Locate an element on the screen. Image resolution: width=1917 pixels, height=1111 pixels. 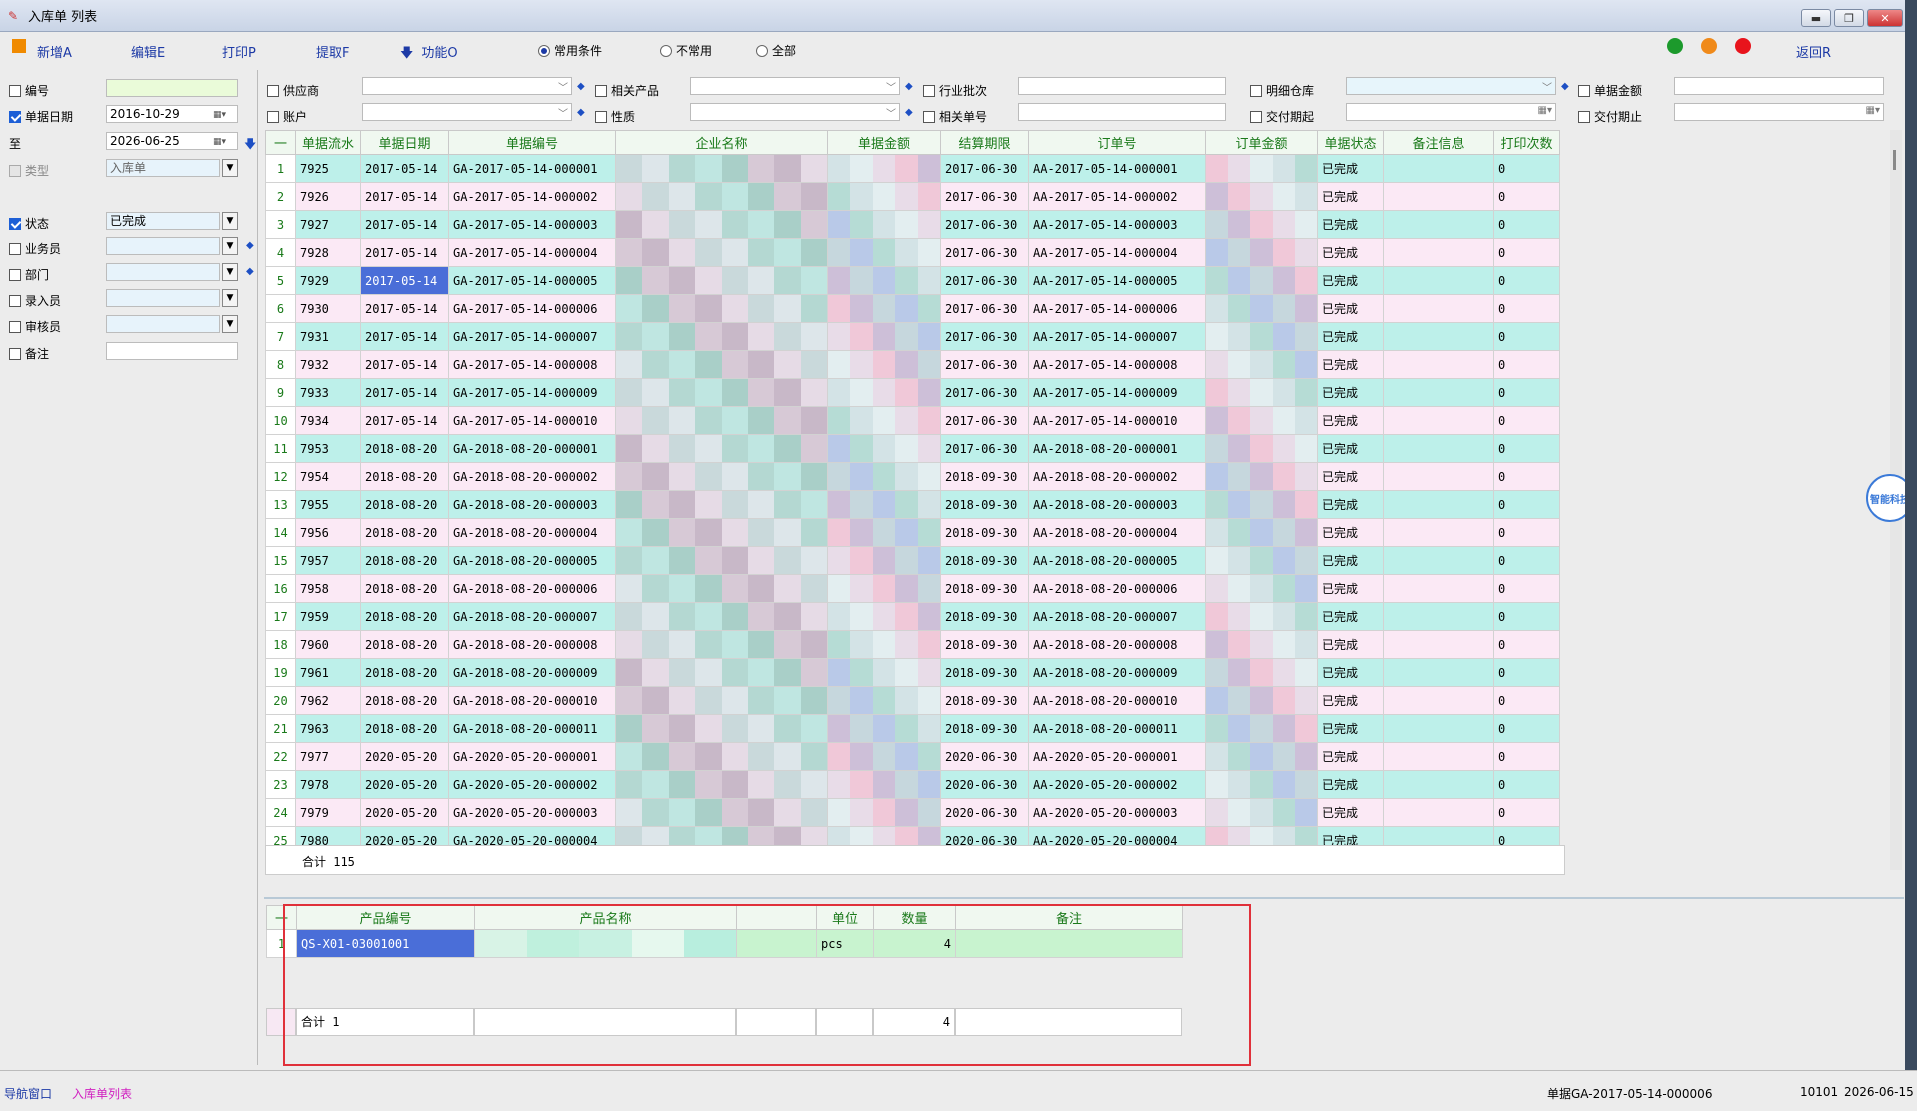
doc-no-cell: GA-2017-05-14-000009 is located at coordinates (532, 392).